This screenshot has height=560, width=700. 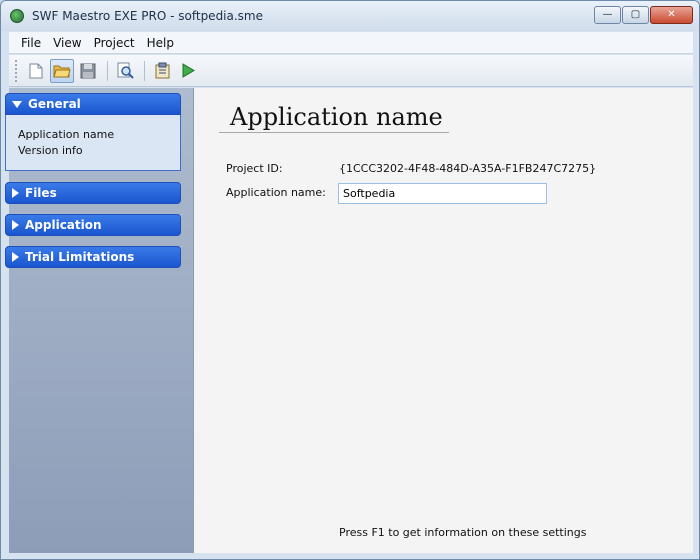 I want to click on new-icon, so click(x=36, y=70).